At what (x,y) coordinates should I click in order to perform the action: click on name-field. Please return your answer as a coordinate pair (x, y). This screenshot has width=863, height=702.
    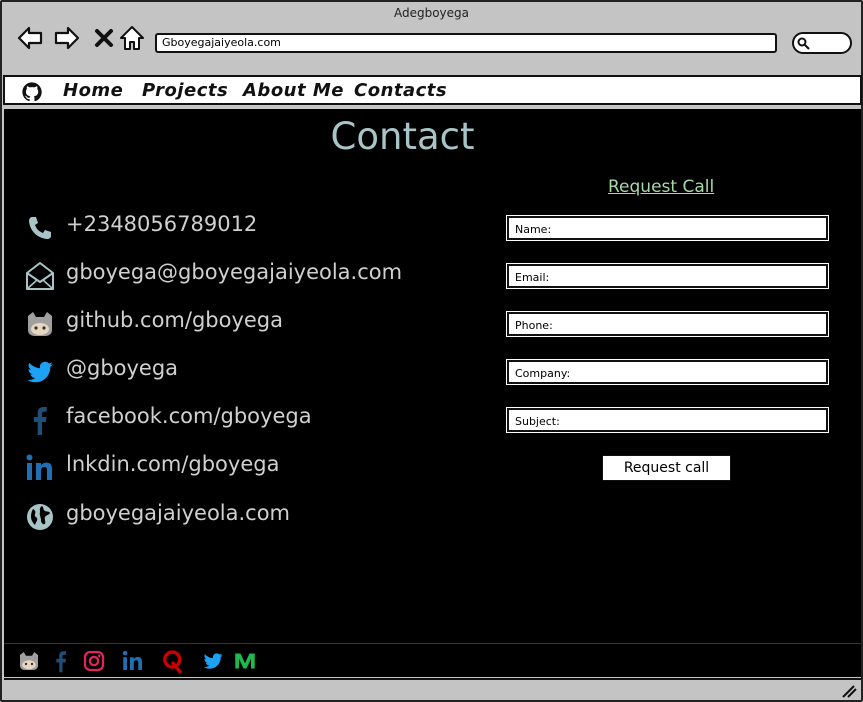
    Looking at the image, I should click on (667, 228).